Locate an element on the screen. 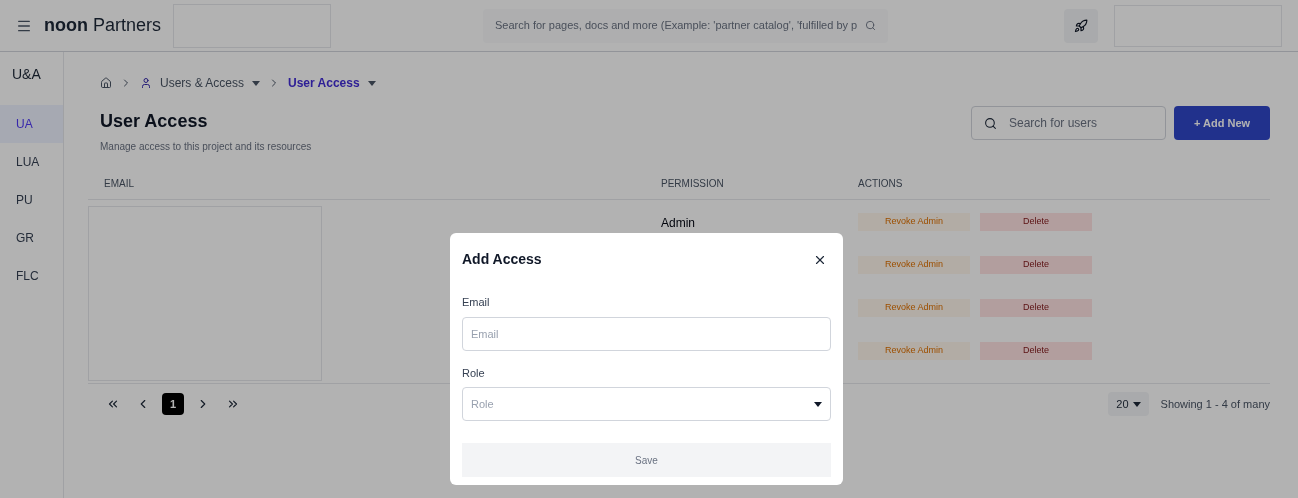  table-cell: Admin is located at coordinates (678, 222).